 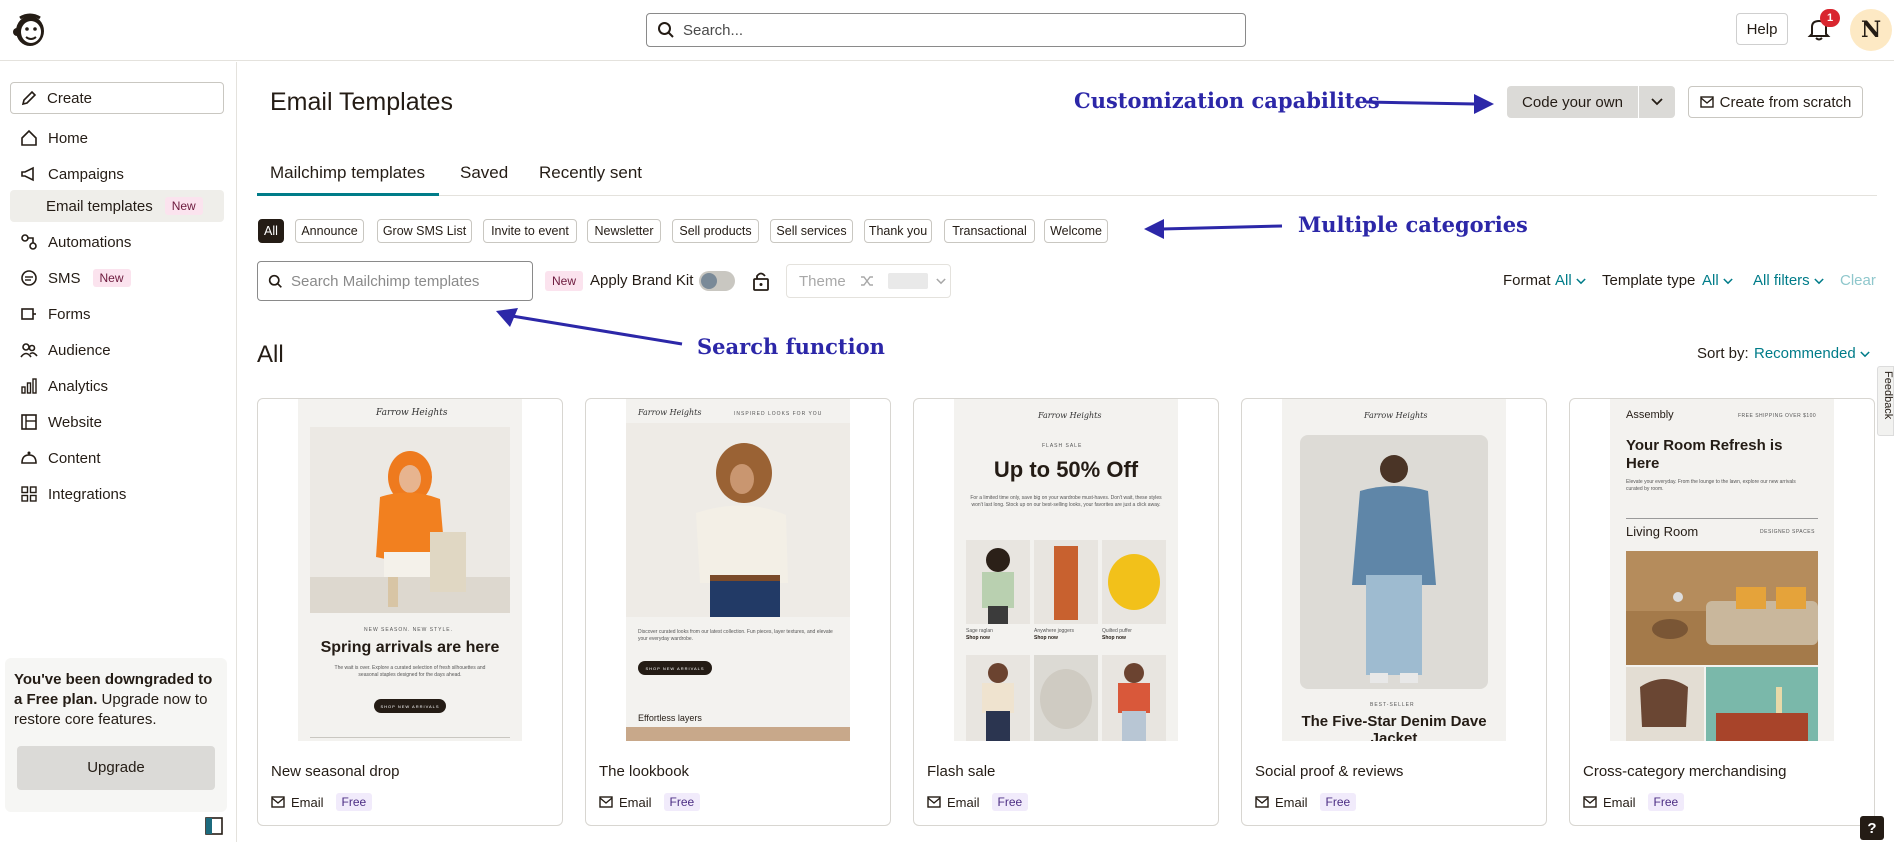 What do you see at coordinates (1805, 353) in the screenshot?
I see `sort-value: Recommended` at bounding box center [1805, 353].